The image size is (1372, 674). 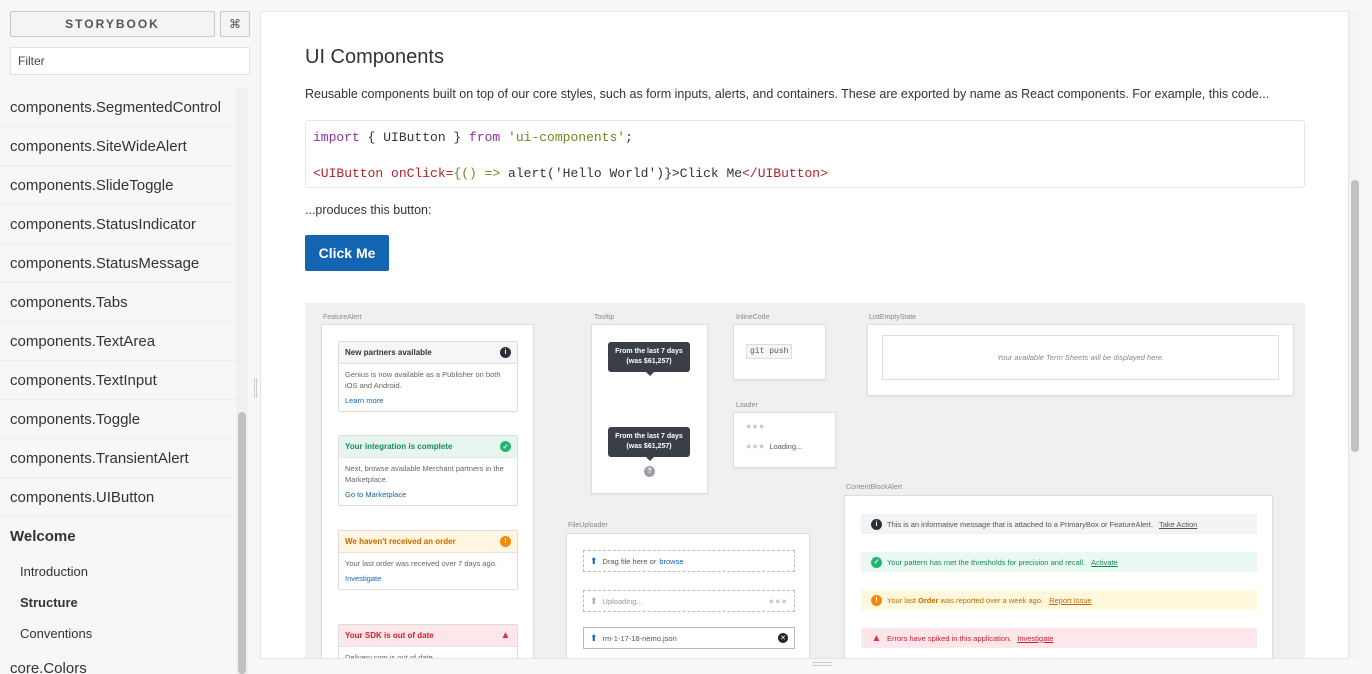 I want to click on file-dropzone: ⬆ Drag file here or browse, so click(x=689, y=561).